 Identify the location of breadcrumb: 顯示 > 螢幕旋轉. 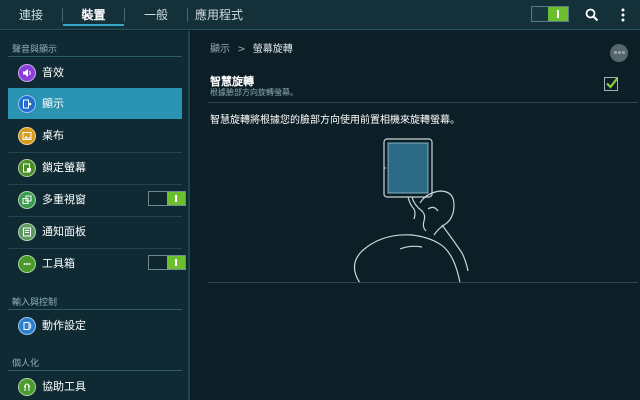
(251, 47).